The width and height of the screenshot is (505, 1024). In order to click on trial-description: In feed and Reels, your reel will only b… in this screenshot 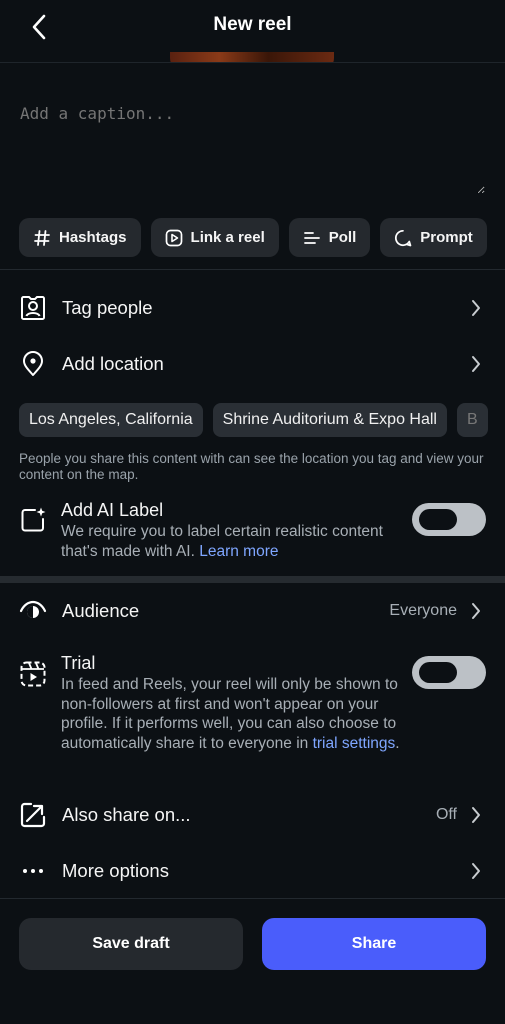, I will do `click(231, 714)`.